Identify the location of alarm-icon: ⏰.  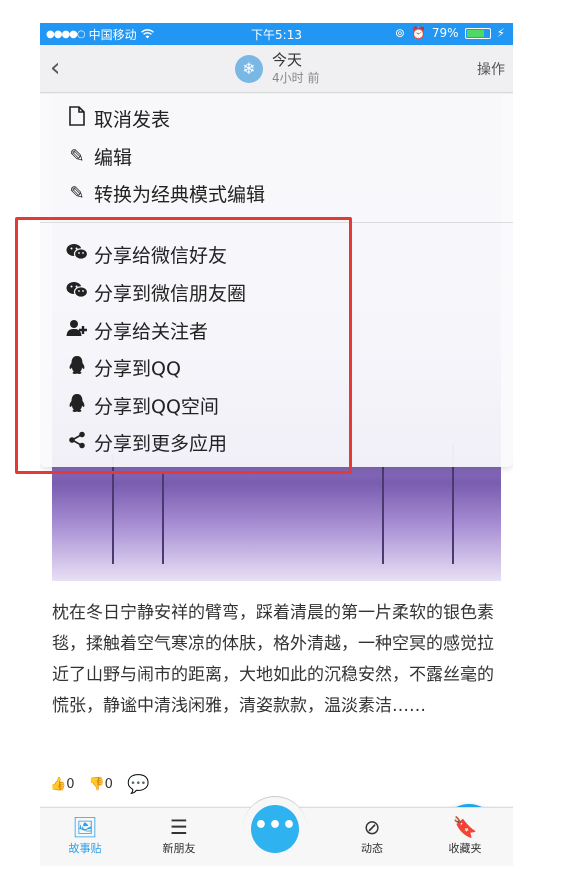
(418, 33).